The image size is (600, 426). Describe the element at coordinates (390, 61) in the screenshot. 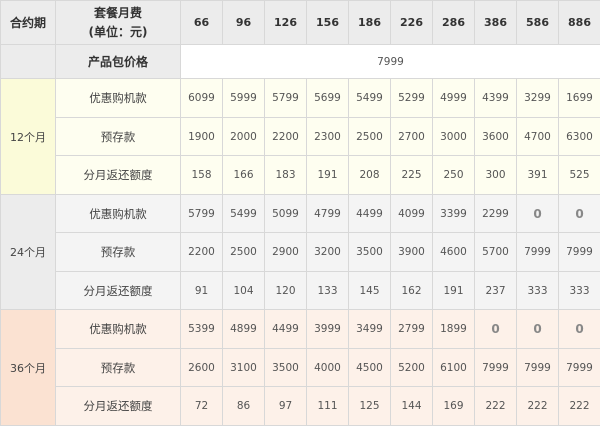

I see `package-price-value: 7999` at that location.